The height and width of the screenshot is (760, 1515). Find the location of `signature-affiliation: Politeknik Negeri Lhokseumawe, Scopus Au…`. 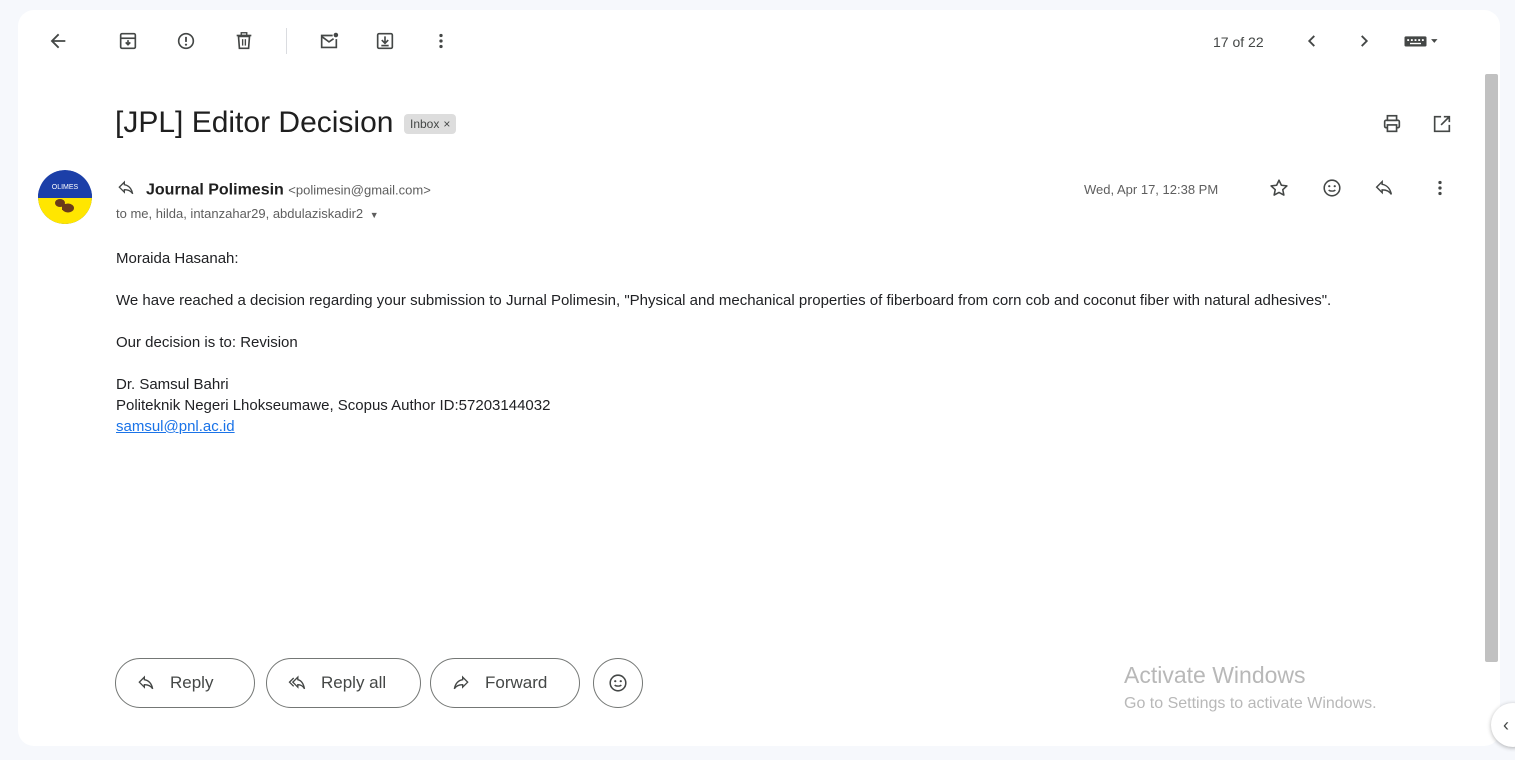

signature-affiliation: Politeknik Negeri Lhokseumawe, Scopus Au… is located at coordinates (333, 405).